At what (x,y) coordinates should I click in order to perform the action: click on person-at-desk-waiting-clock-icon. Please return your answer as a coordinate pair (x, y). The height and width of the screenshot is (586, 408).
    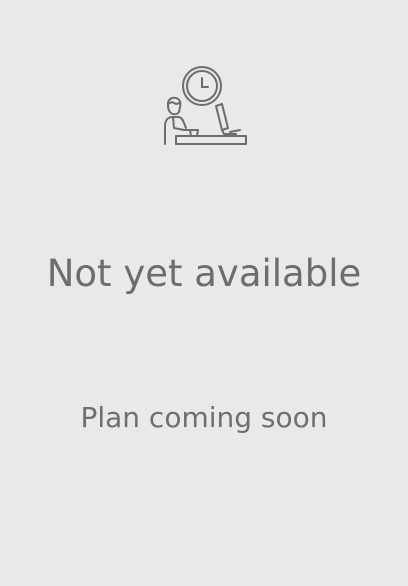
    Looking at the image, I should click on (204, 106).